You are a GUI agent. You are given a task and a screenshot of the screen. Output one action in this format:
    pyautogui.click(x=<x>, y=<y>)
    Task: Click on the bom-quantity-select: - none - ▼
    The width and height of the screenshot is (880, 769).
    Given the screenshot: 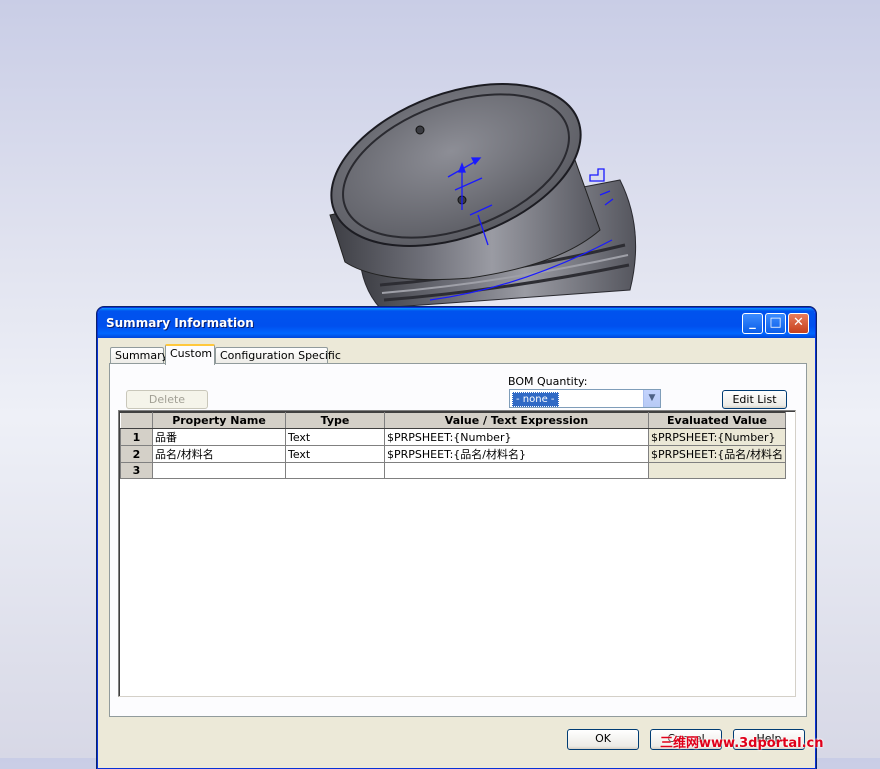 What is the action you would take?
    pyautogui.click(x=585, y=398)
    